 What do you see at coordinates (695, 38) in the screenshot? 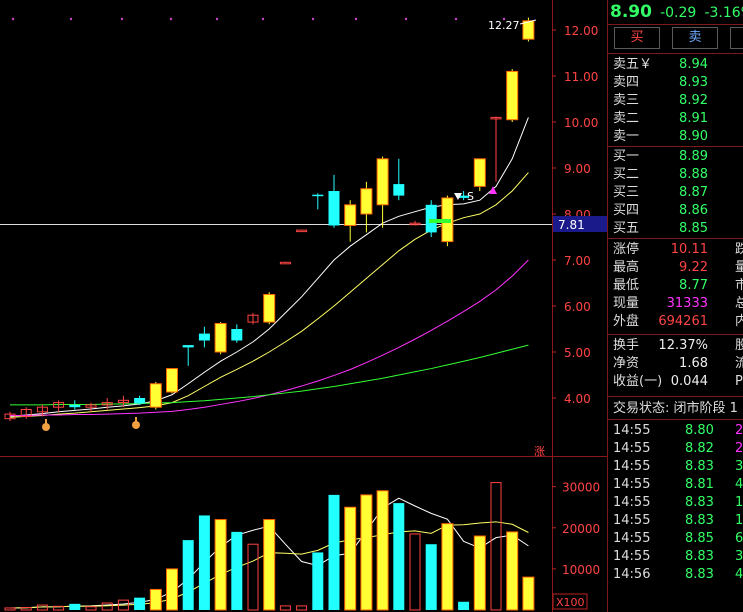
I see `sell-button: 卖` at bounding box center [695, 38].